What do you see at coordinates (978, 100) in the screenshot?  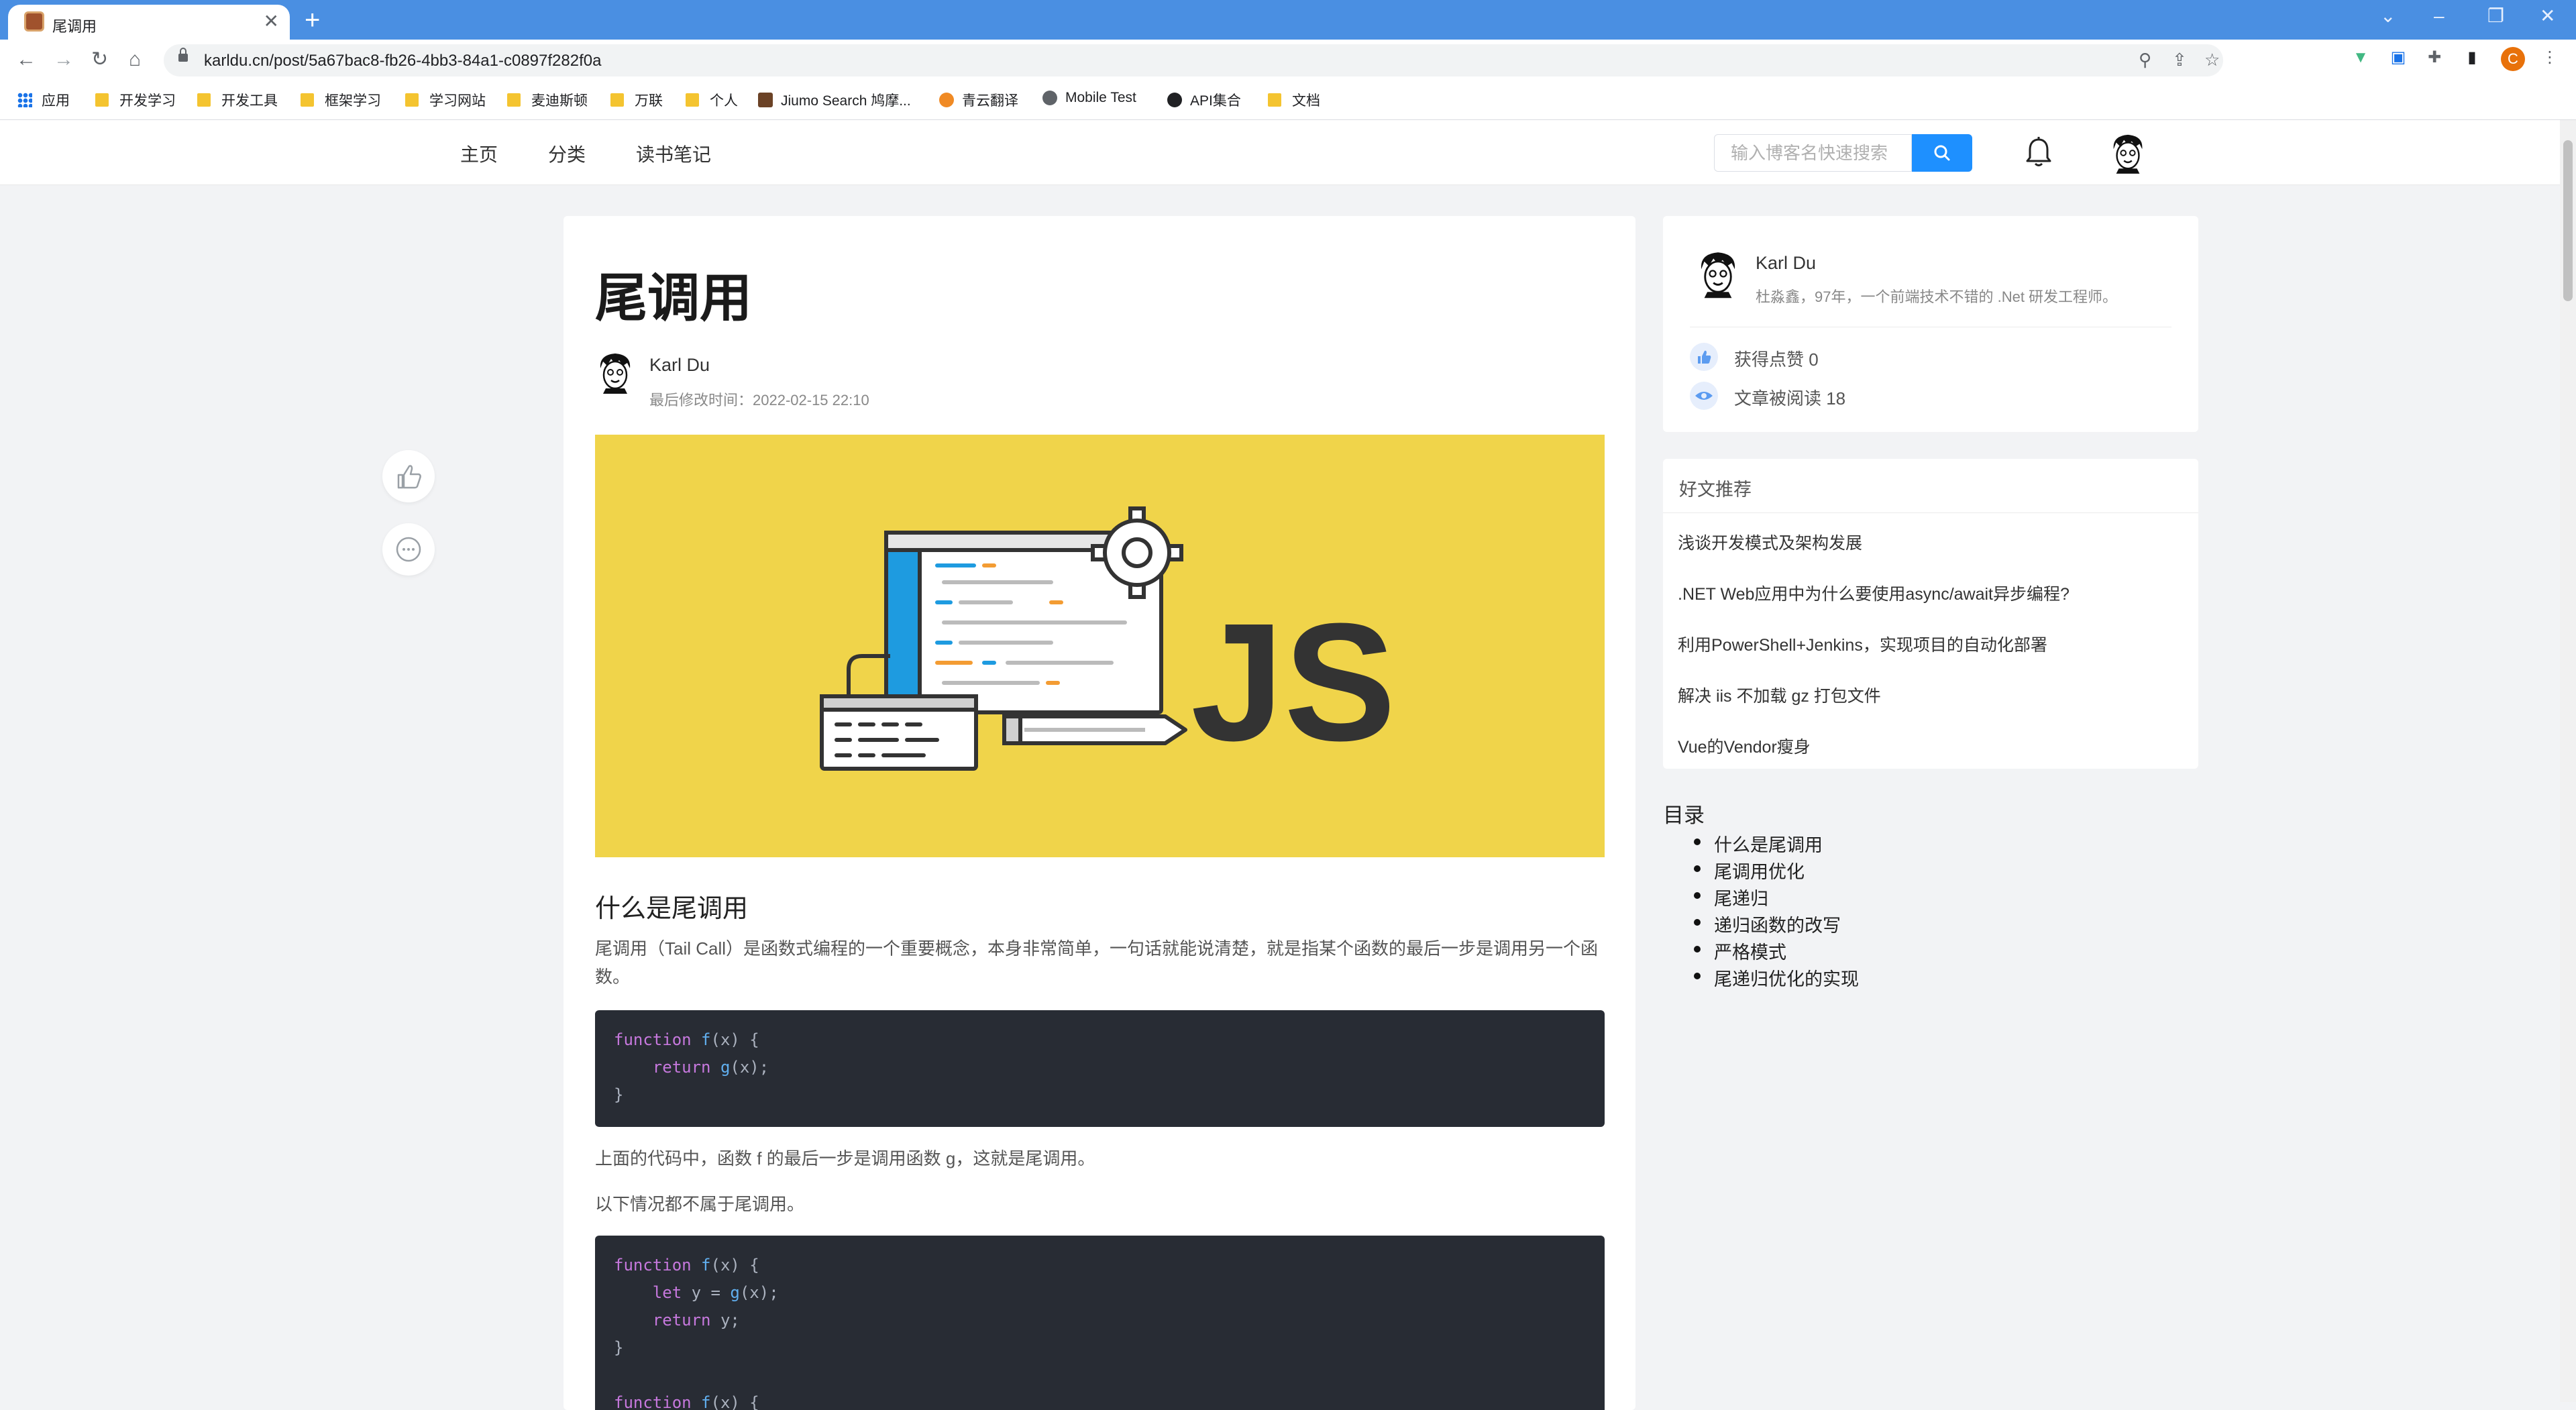 I see `bookmark-qingyun: 青云翻译` at bounding box center [978, 100].